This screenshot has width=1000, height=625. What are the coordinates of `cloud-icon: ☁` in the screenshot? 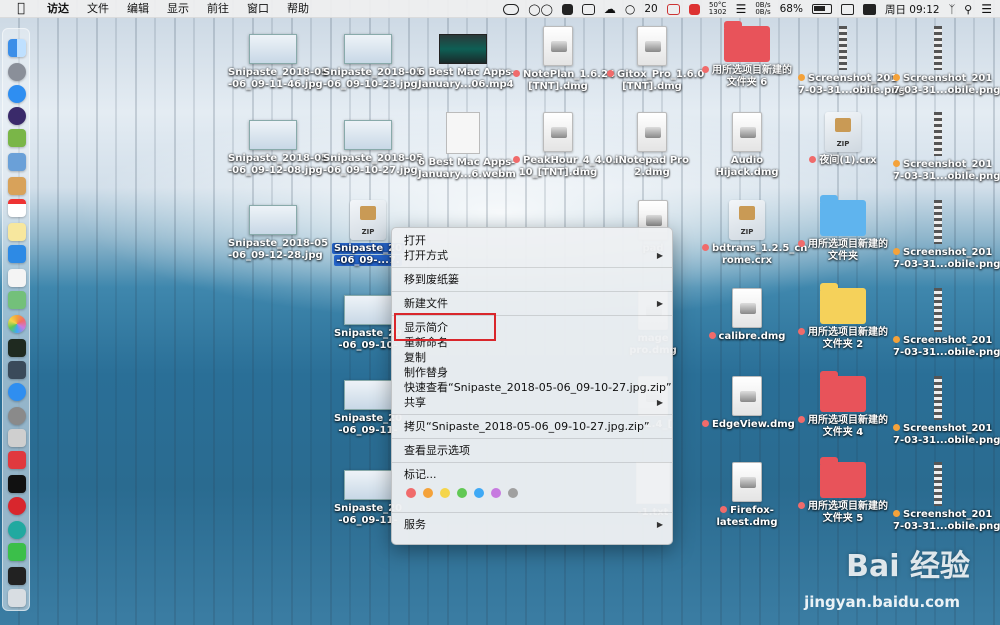 It's located at (610, 9).